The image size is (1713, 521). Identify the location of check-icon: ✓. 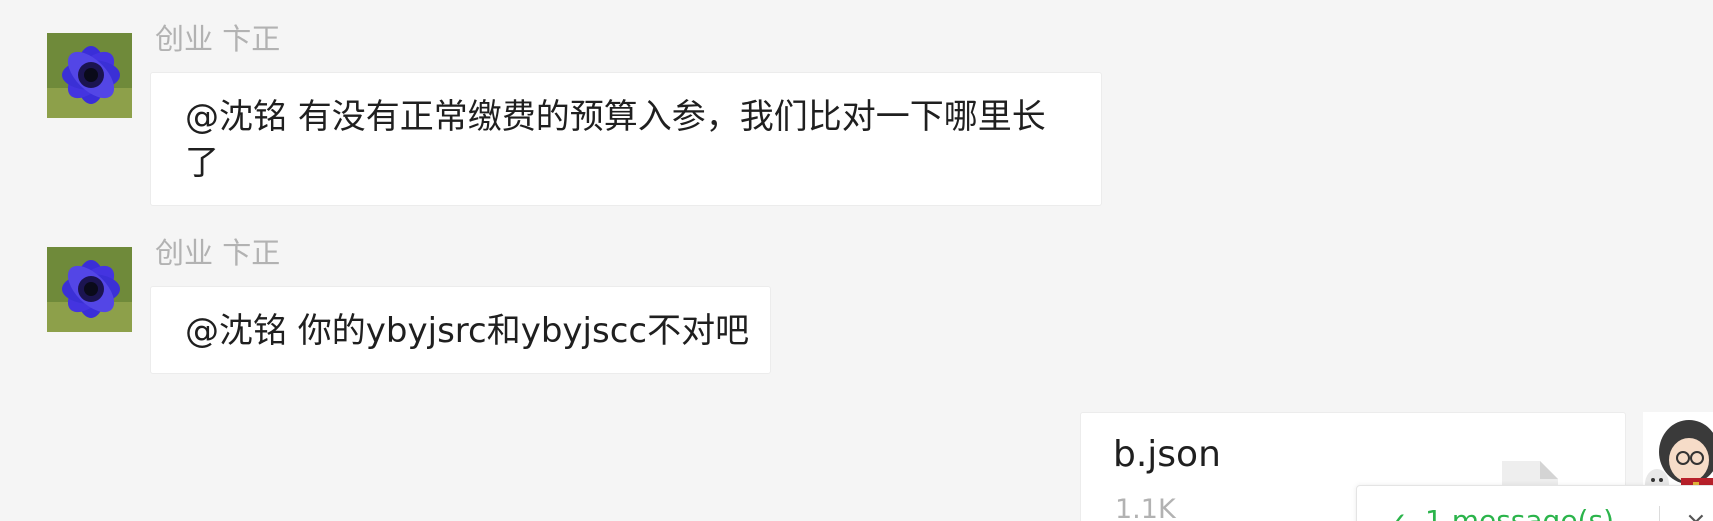
(1396, 514).